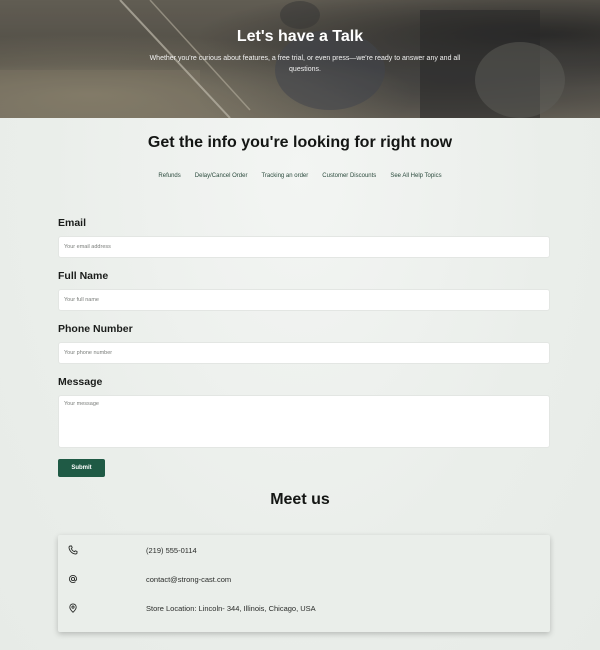 This screenshot has height=650, width=600. I want to click on topic-link-refunds: Refunds, so click(169, 176).